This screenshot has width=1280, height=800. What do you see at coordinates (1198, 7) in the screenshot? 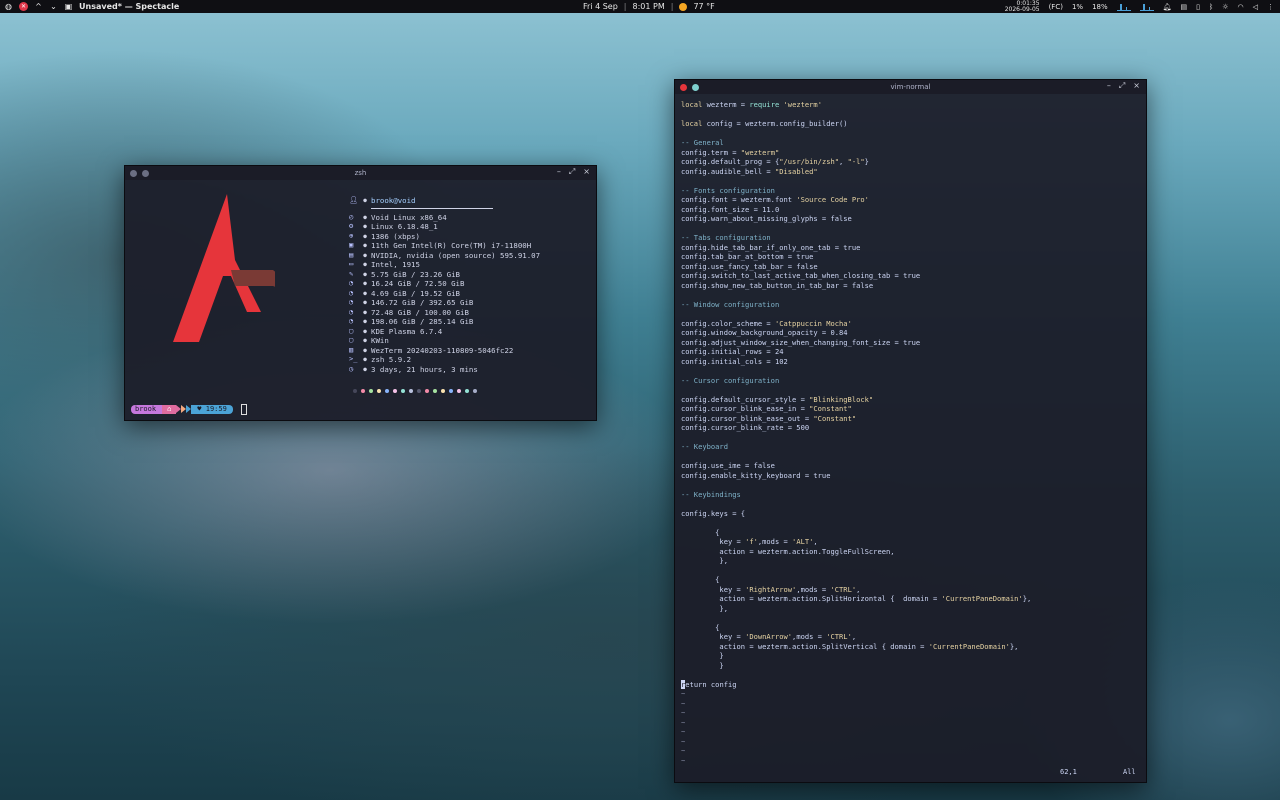
I see `battery-icon: ▯` at bounding box center [1198, 7].